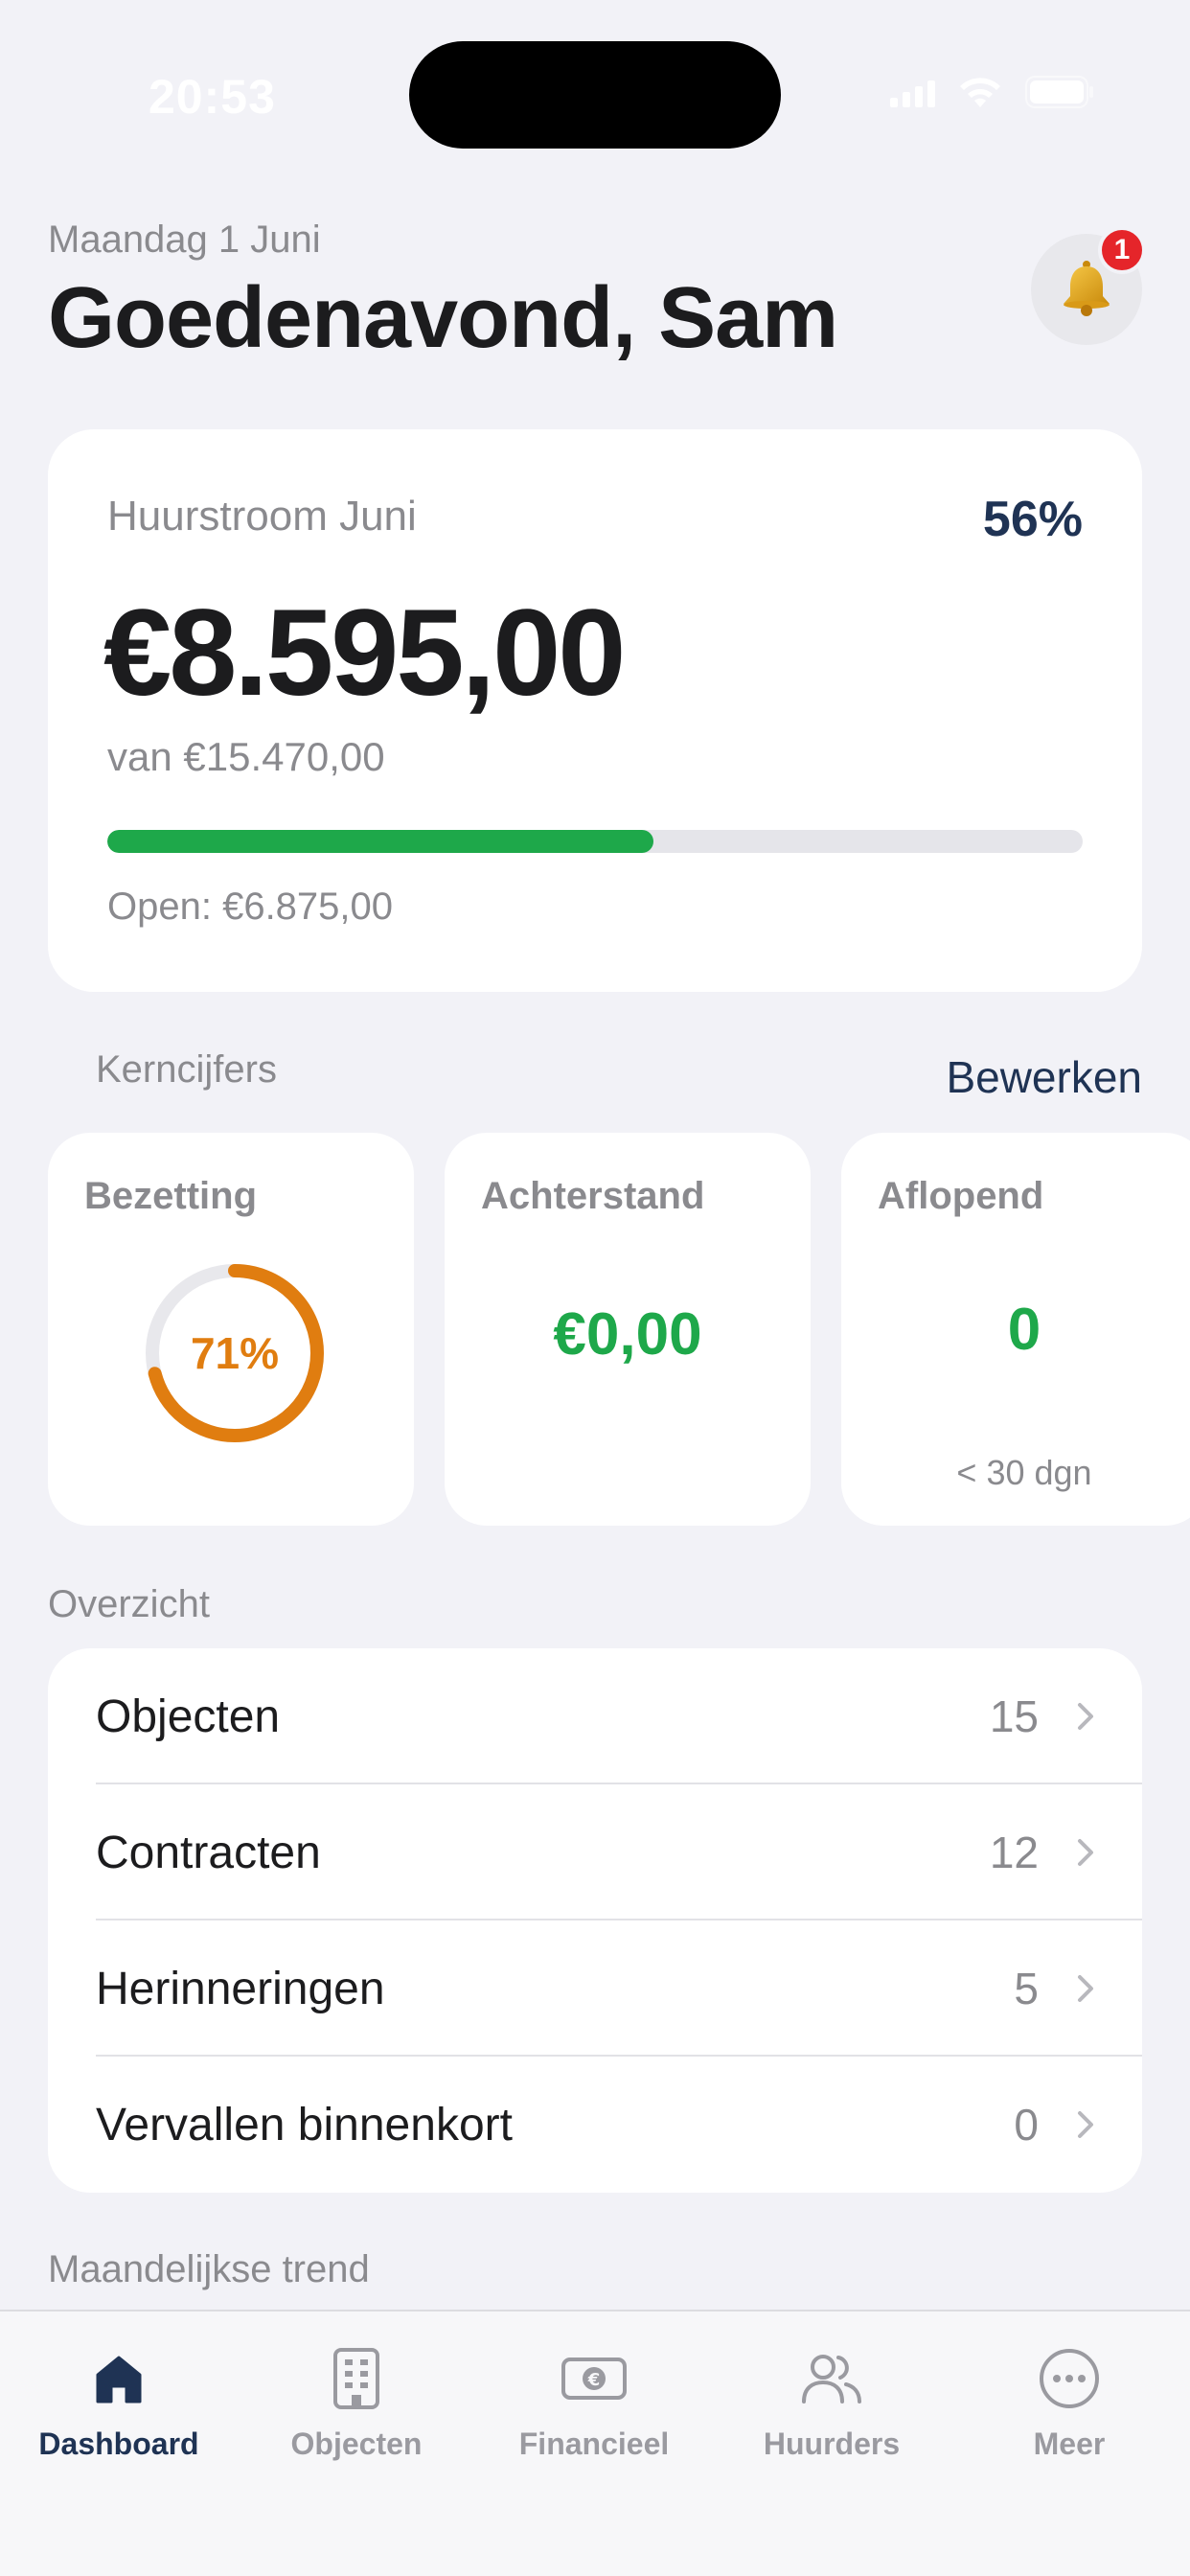 The image size is (1190, 2576). I want to click on occupancy-card: Bezetting 71%, so click(231, 1329).